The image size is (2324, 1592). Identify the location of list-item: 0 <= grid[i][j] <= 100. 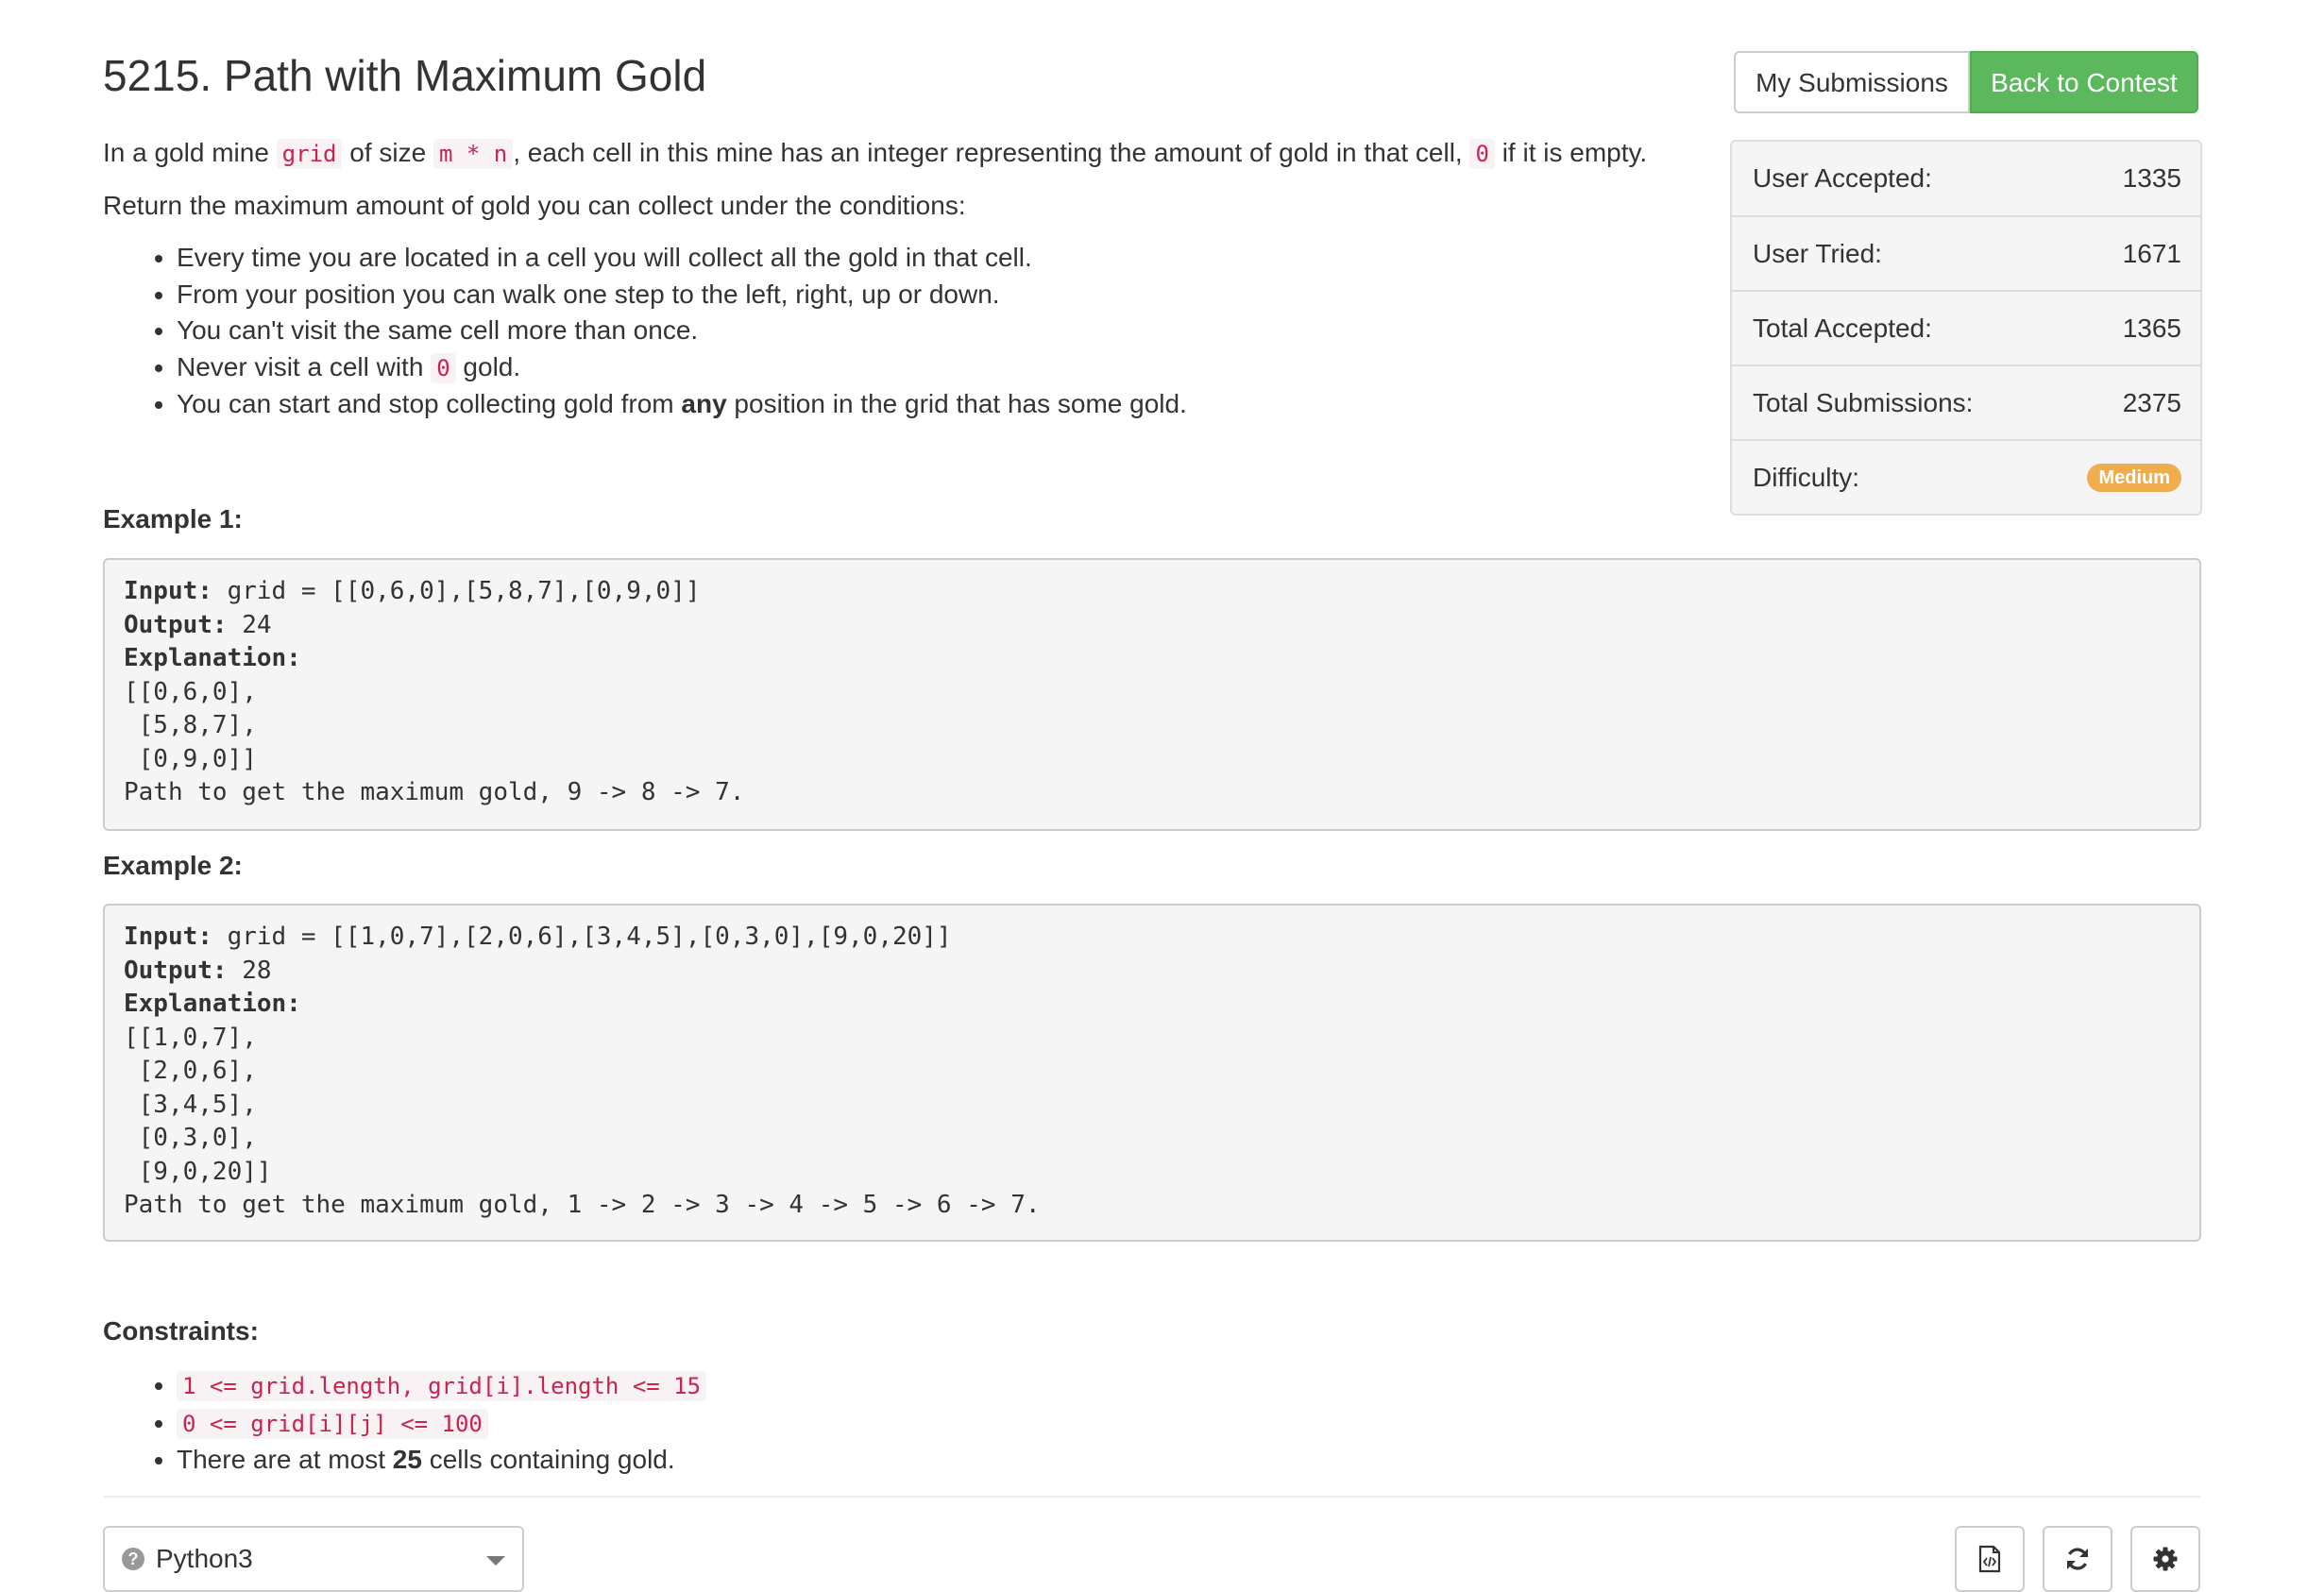
(441, 1424).